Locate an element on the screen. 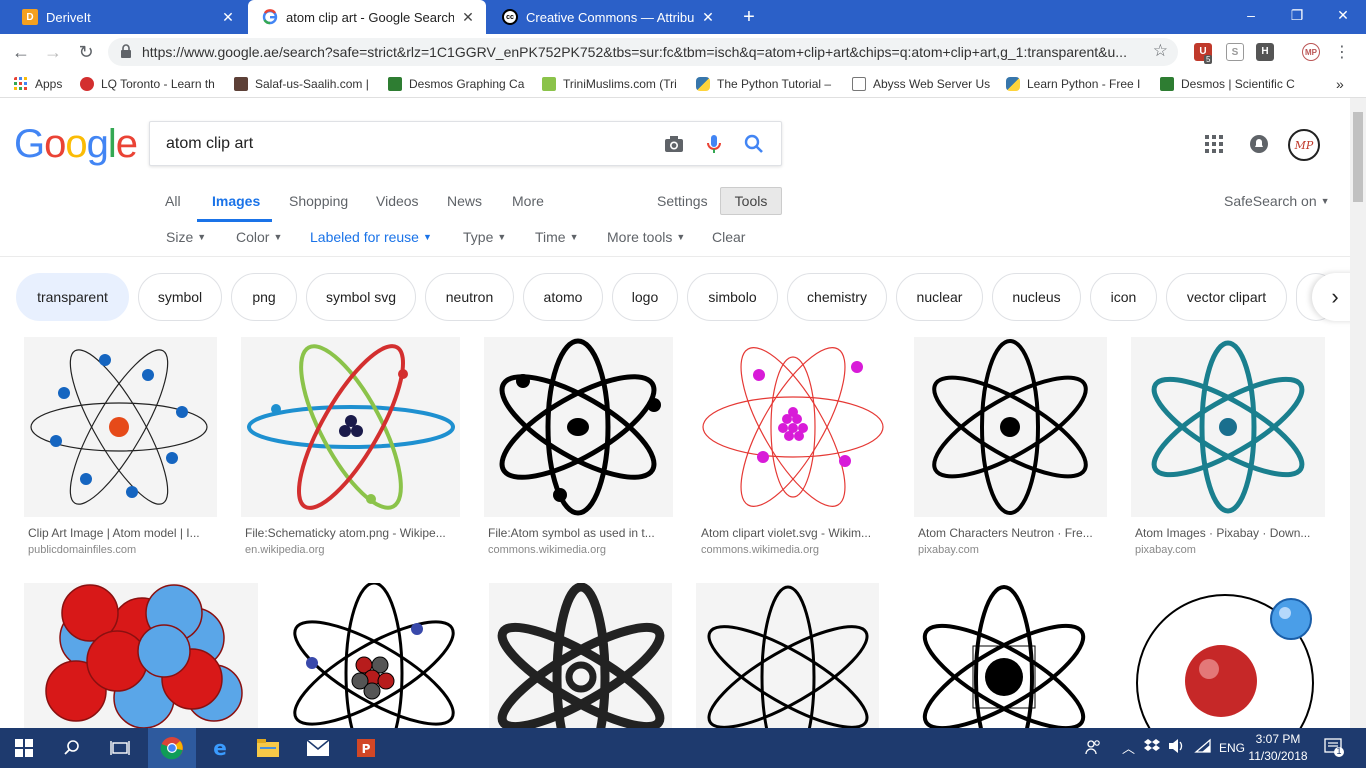  tab-more: More is located at coordinates (528, 201).